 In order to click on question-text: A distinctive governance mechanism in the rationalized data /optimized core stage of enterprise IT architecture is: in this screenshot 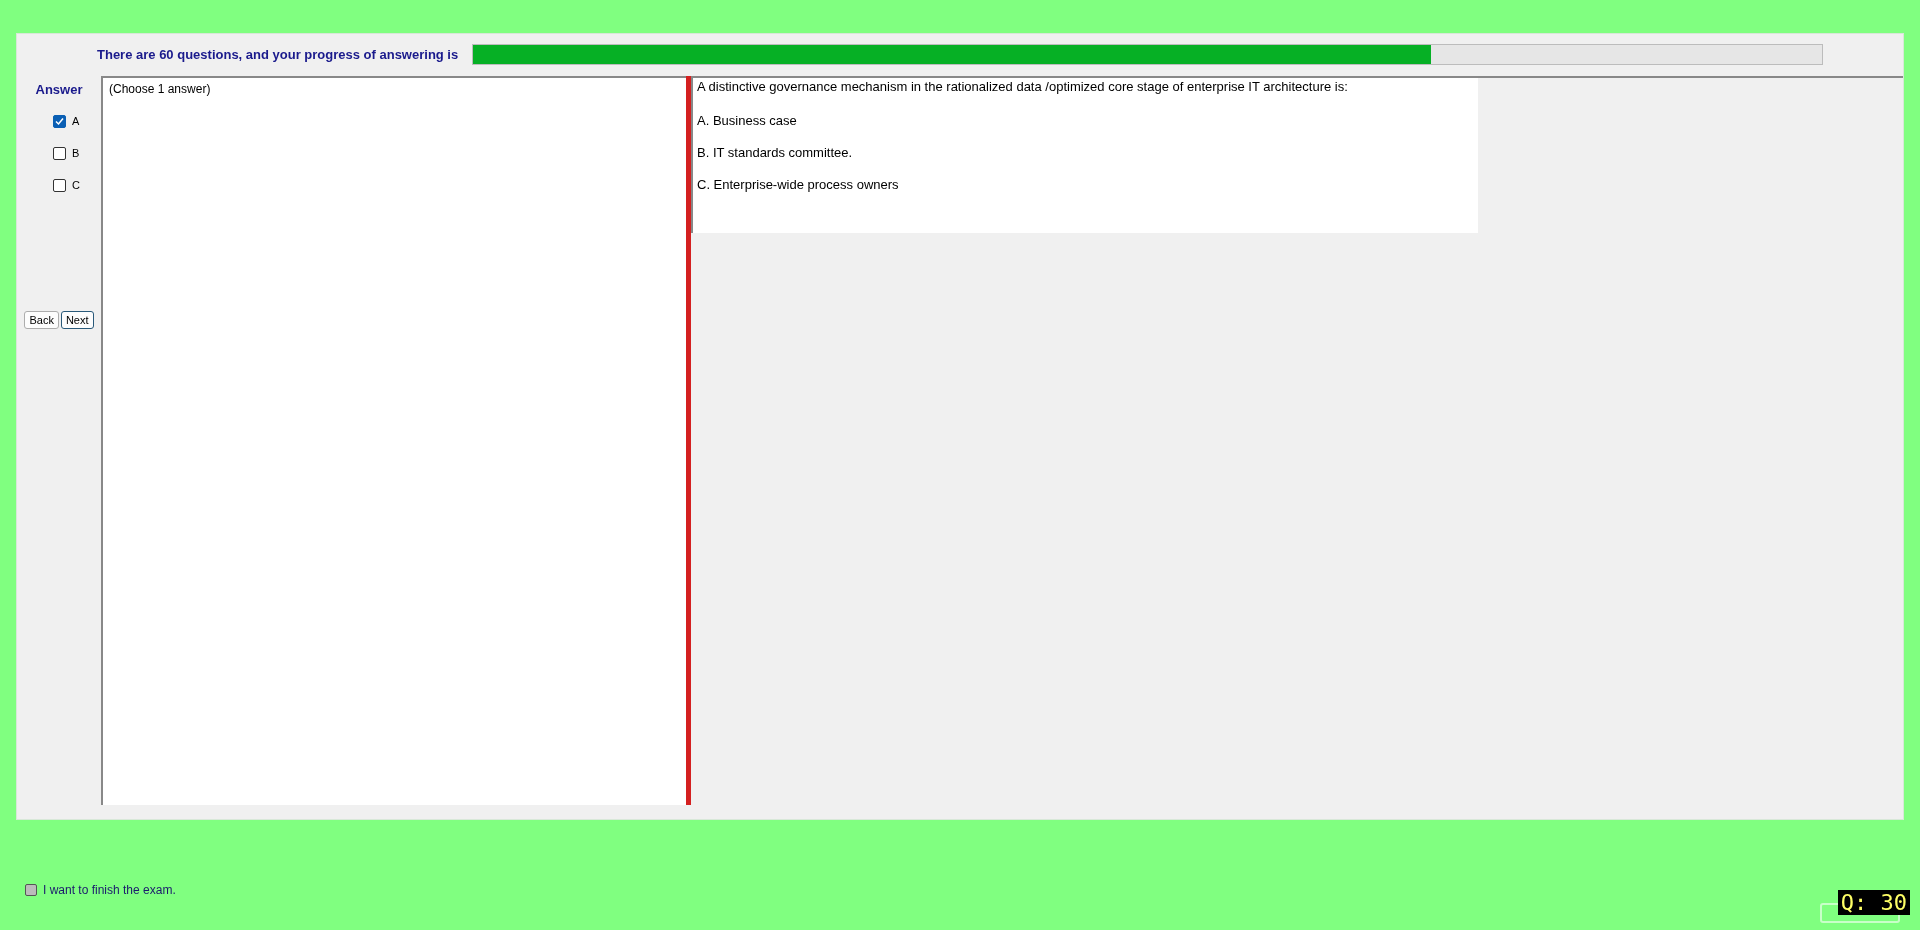, I will do `click(1023, 87)`.